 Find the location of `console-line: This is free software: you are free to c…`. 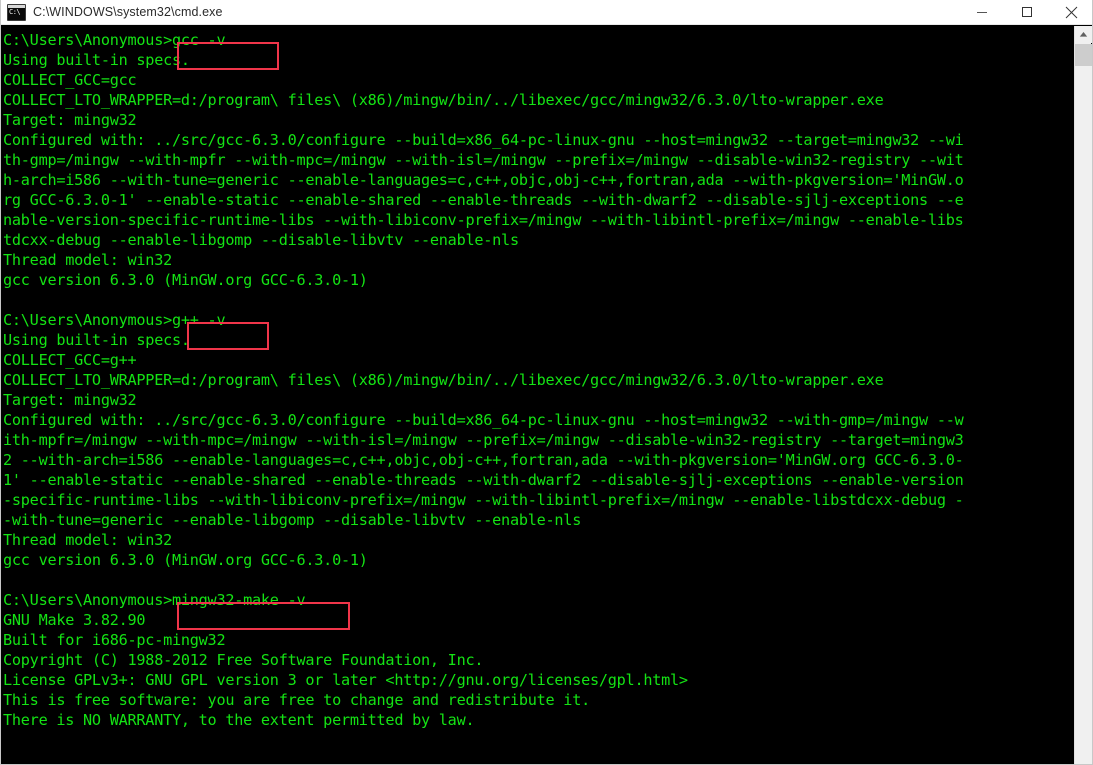

console-line: This is free software: you are free to c… is located at coordinates (296, 700).